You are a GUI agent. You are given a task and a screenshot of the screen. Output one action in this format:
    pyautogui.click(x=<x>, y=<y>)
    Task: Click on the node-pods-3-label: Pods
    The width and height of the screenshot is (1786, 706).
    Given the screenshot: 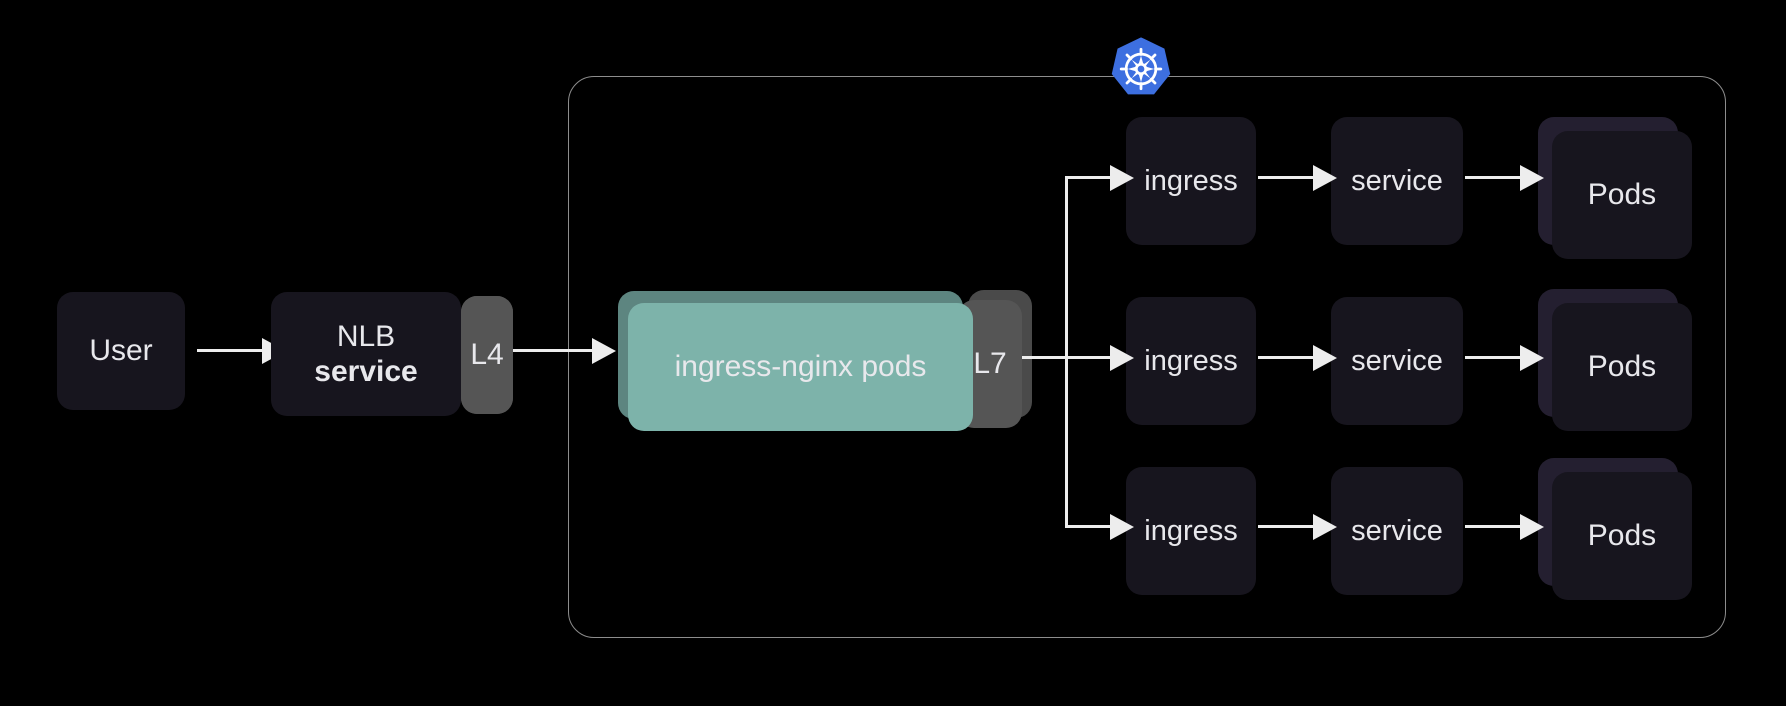 What is the action you would take?
    pyautogui.click(x=1622, y=536)
    